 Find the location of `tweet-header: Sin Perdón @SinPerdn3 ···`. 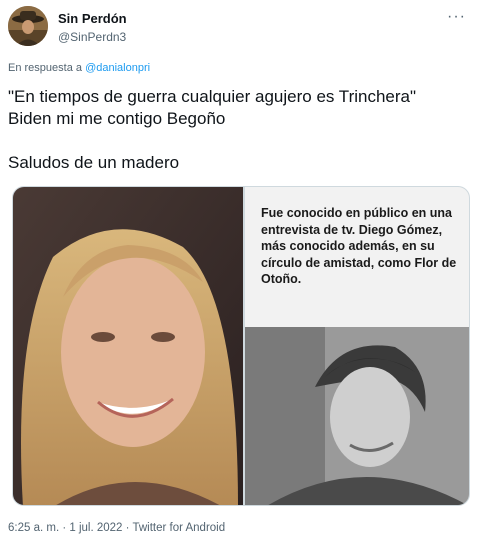

tweet-header: Sin Perdón @SinPerdn3 ··· is located at coordinates (240, 28).